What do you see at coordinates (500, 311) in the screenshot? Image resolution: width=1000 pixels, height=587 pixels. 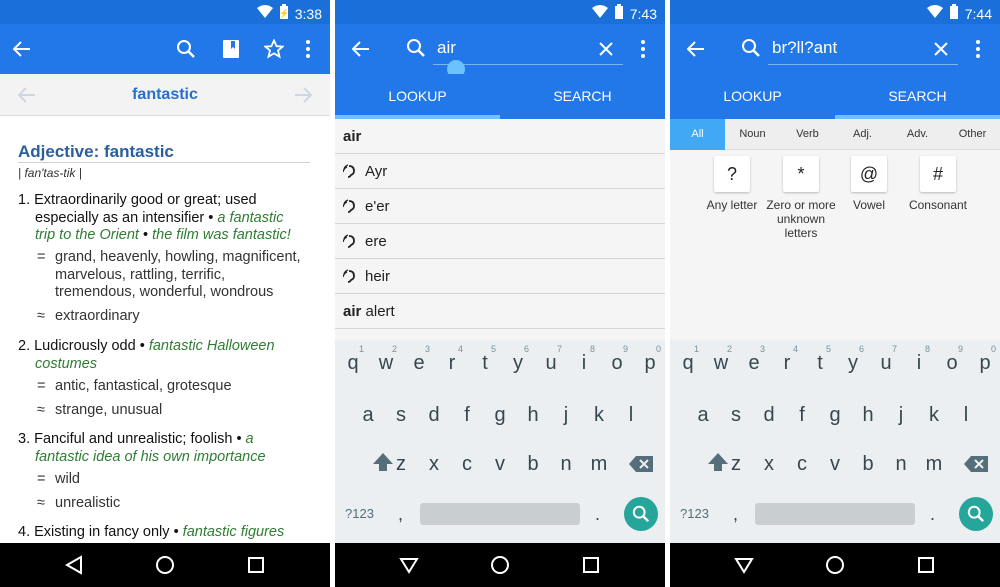 I see `list-item: air alert` at bounding box center [500, 311].